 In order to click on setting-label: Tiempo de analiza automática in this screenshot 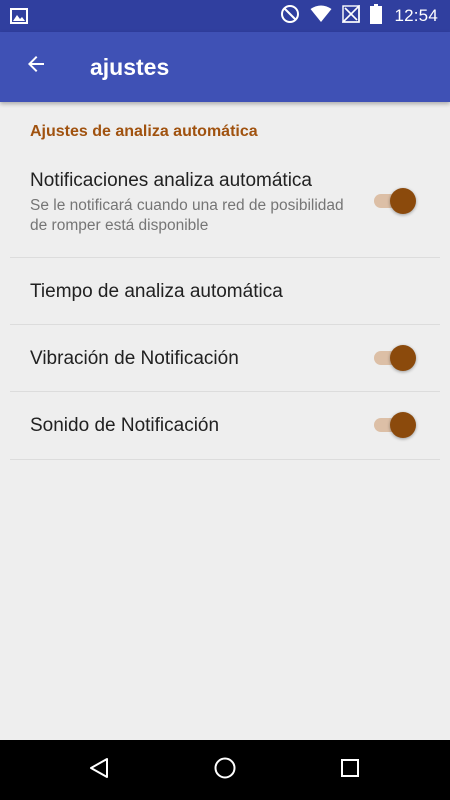, I will do `click(156, 291)`.